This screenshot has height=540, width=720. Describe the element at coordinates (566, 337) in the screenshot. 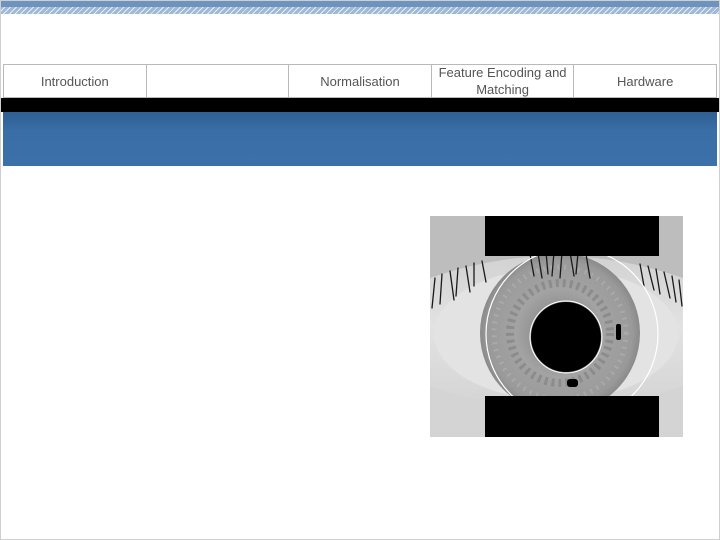

I see `pupil` at that location.